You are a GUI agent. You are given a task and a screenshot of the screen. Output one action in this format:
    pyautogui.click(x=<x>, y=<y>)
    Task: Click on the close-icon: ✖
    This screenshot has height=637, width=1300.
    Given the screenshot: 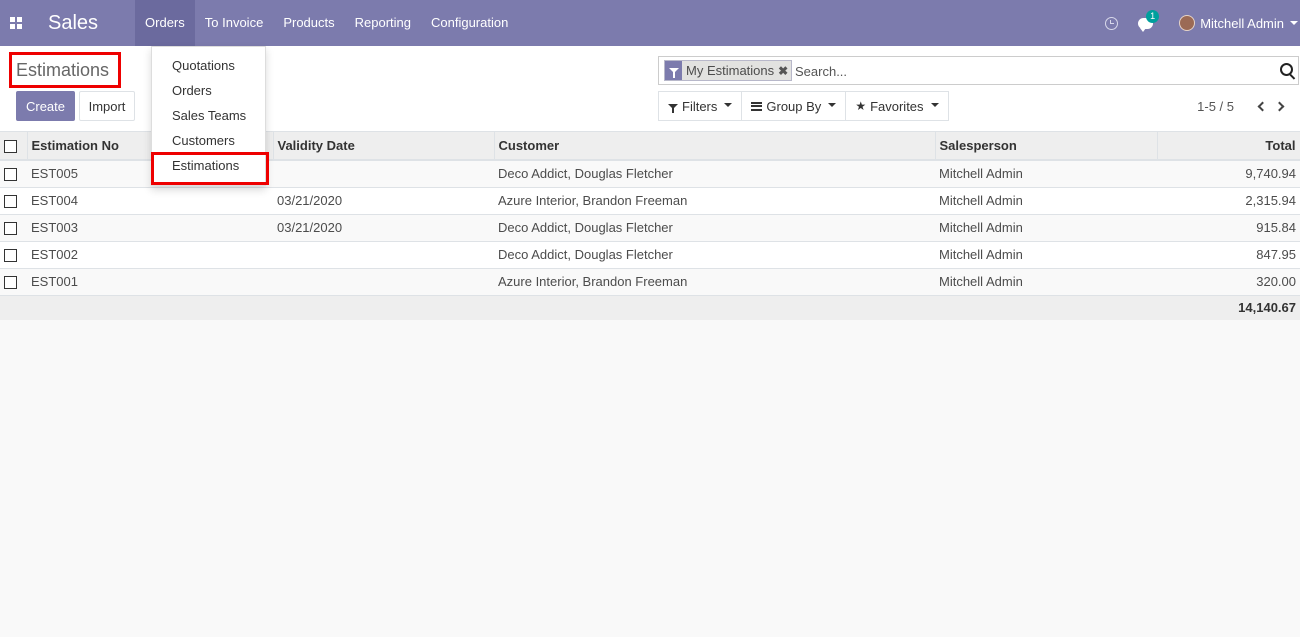 What is the action you would take?
    pyautogui.click(x=784, y=71)
    